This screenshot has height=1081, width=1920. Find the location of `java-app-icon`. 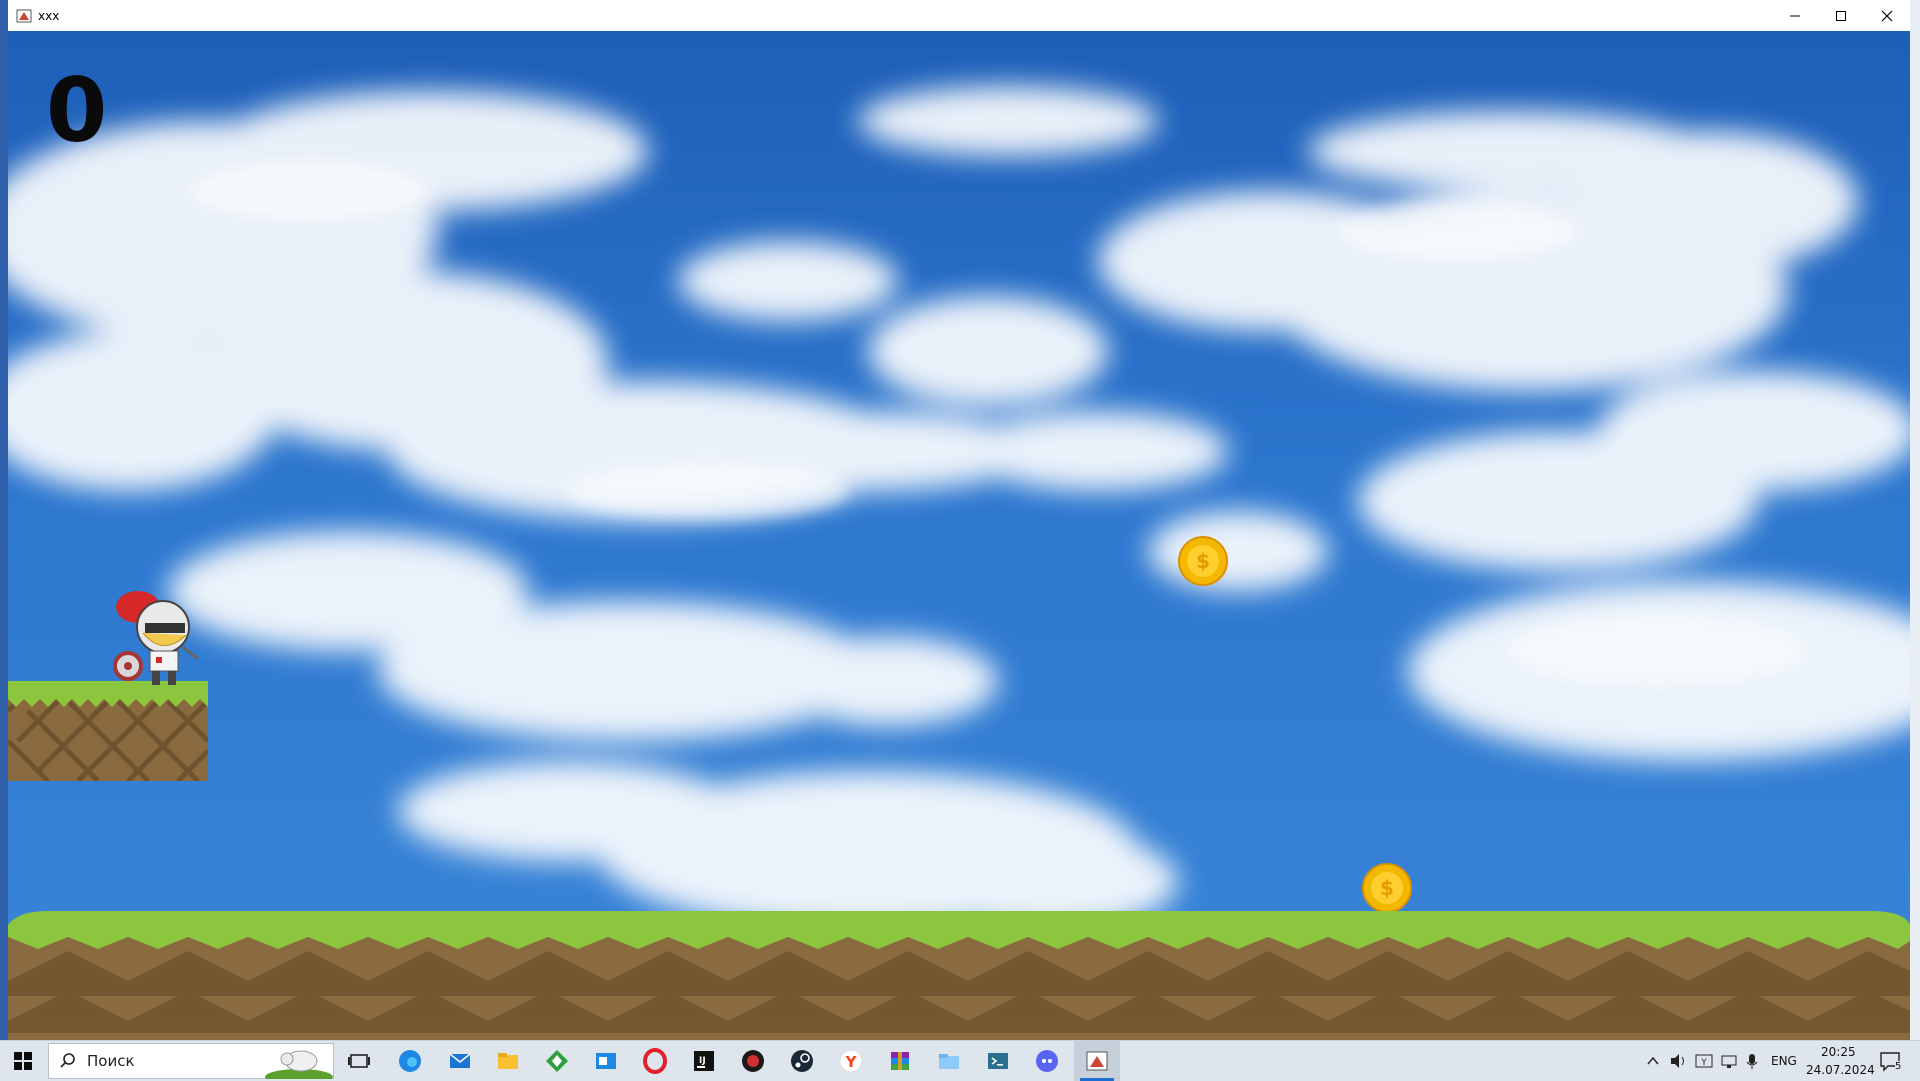

java-app-icon is located at coordinates (24, 15).